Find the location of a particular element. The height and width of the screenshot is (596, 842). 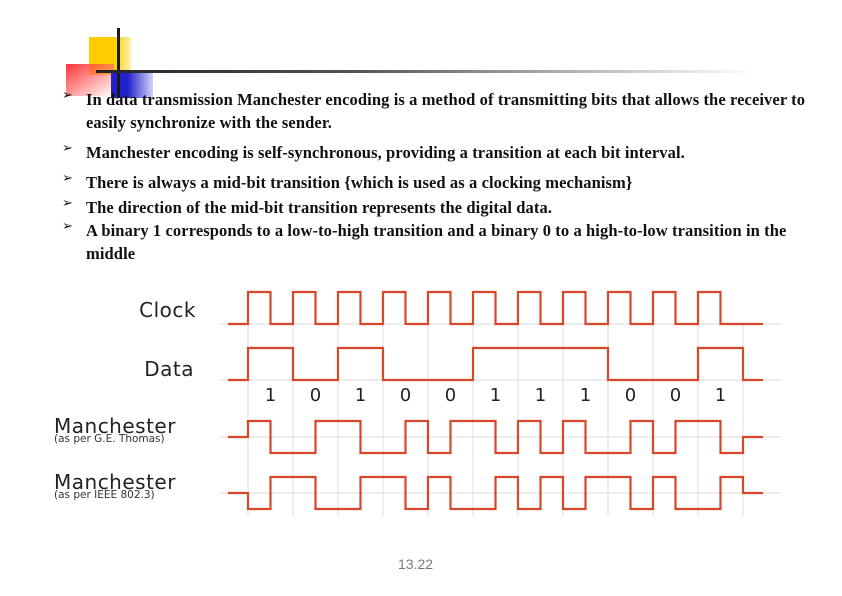

page-number: 13.22 is located at coordinates (416, 564).